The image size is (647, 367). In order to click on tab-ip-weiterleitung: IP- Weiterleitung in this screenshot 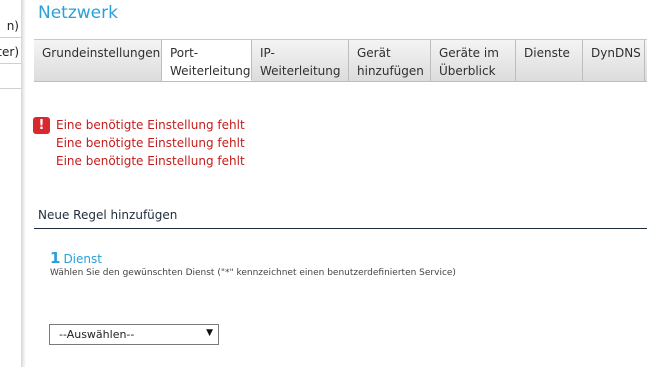, I will do `click(300, 60)`.